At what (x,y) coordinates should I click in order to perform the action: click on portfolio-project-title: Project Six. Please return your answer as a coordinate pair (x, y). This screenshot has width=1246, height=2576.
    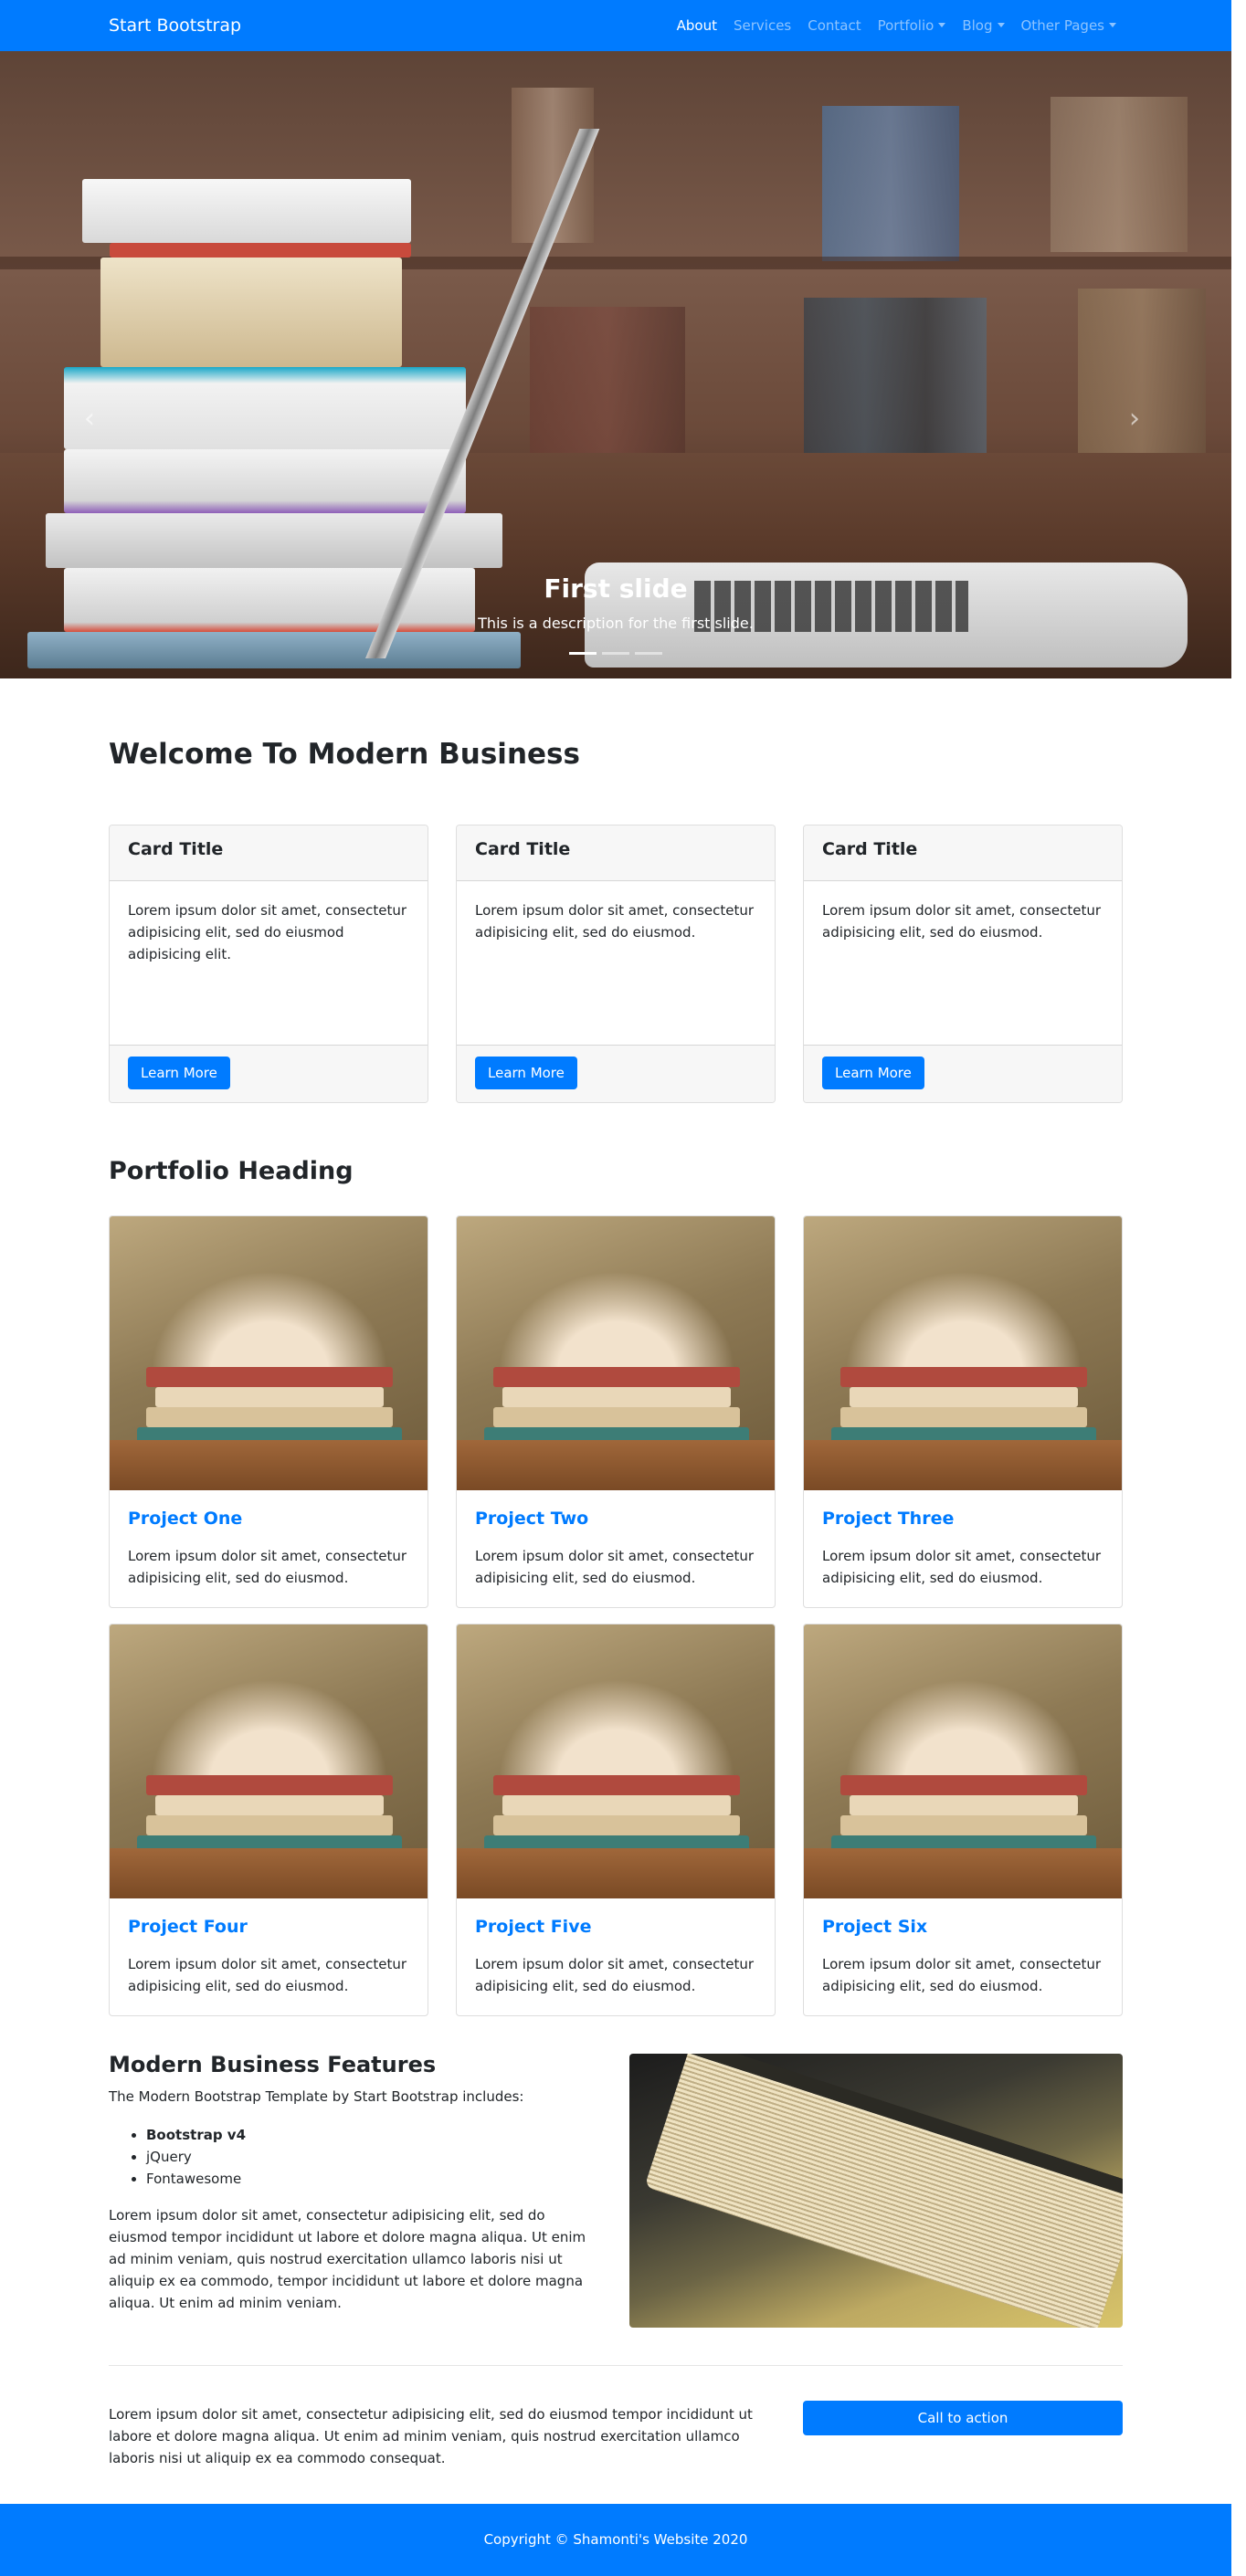
    Looking at the image, I should click on (962, 1927).